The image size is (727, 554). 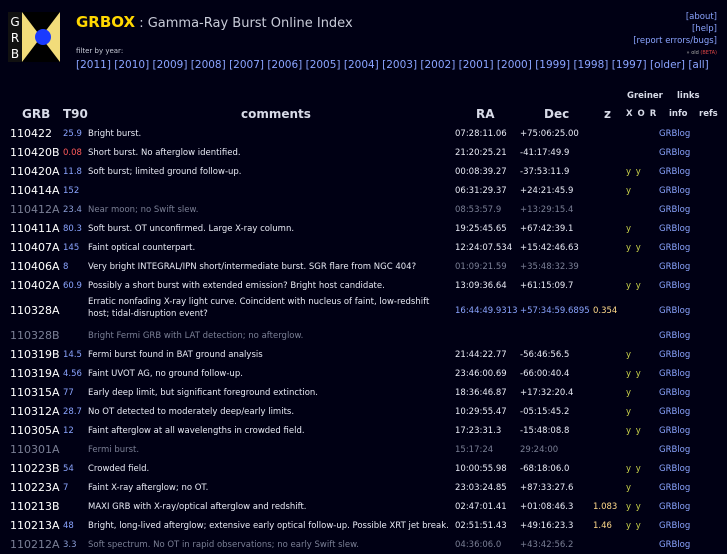 I want to click on t90-value: 48, so click(x=68, y=526).